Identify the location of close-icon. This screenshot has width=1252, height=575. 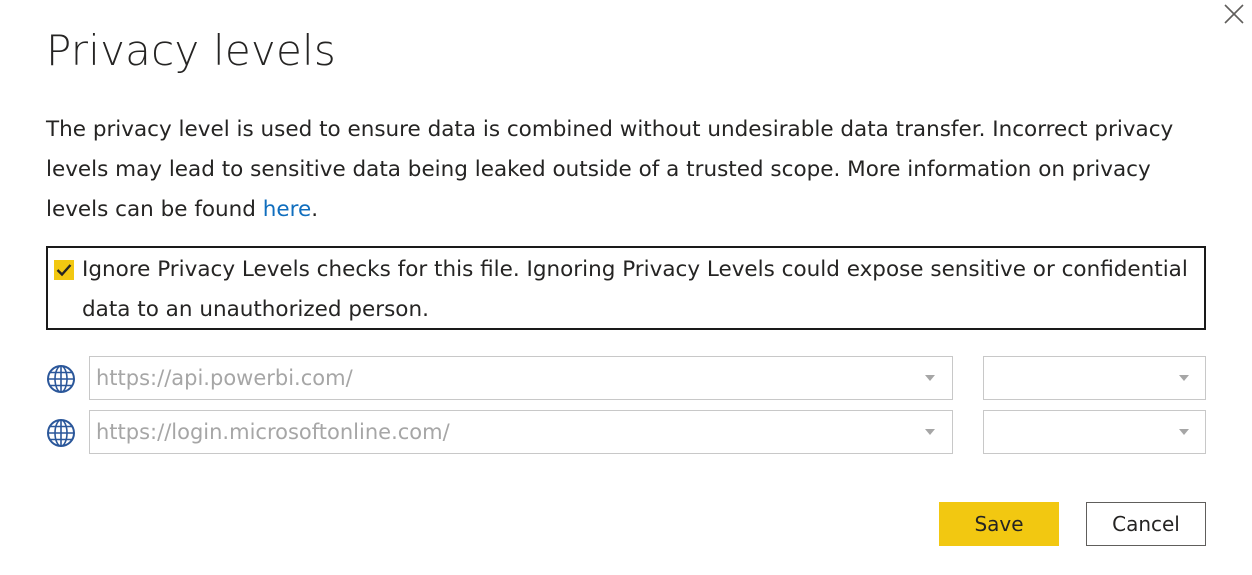
(1234, 14).